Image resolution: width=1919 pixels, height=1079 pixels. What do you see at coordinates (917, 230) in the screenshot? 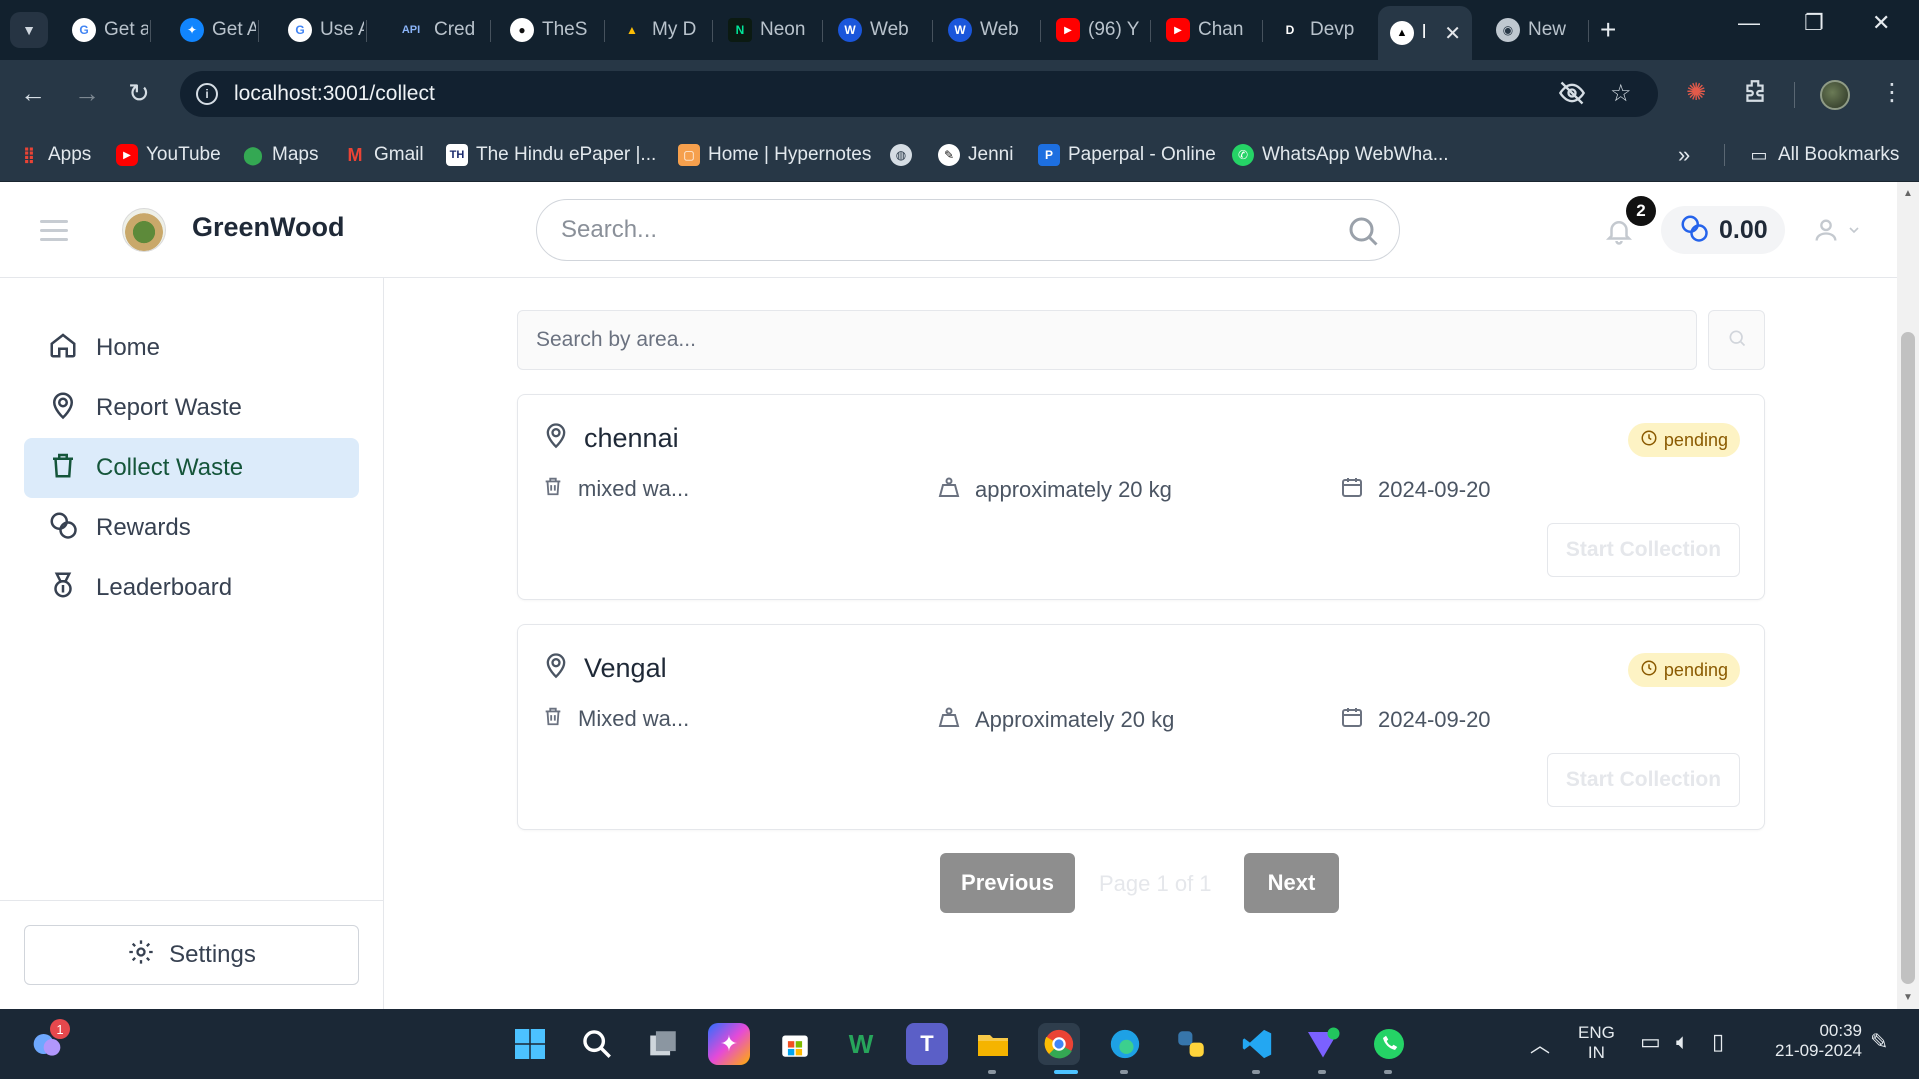
I see `search-input` at bounding box center [917, 230].